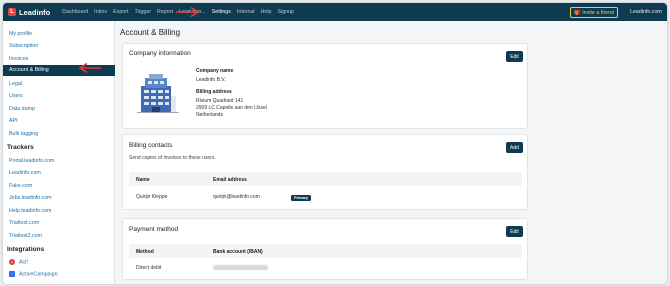 The width and height of the screenshot is (670, 286). What do you see at coordinates (23, 134) in the screenshot?
I see `sidebar-item-bulk-tagging: Bulk tagging` at bounding box center [23, 134].